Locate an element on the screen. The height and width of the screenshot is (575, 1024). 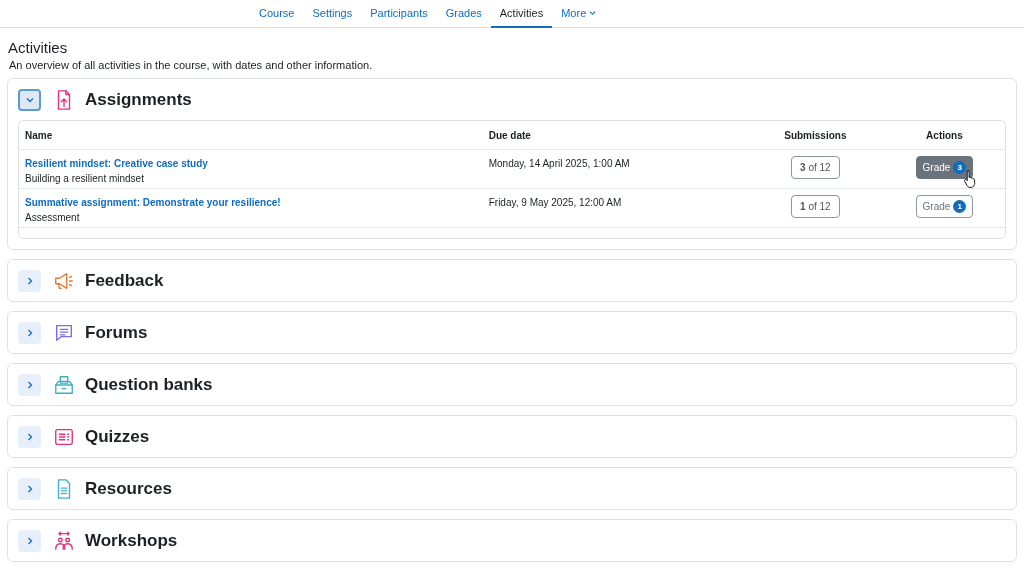
column-header: Name is located at coordinates (39, 135).